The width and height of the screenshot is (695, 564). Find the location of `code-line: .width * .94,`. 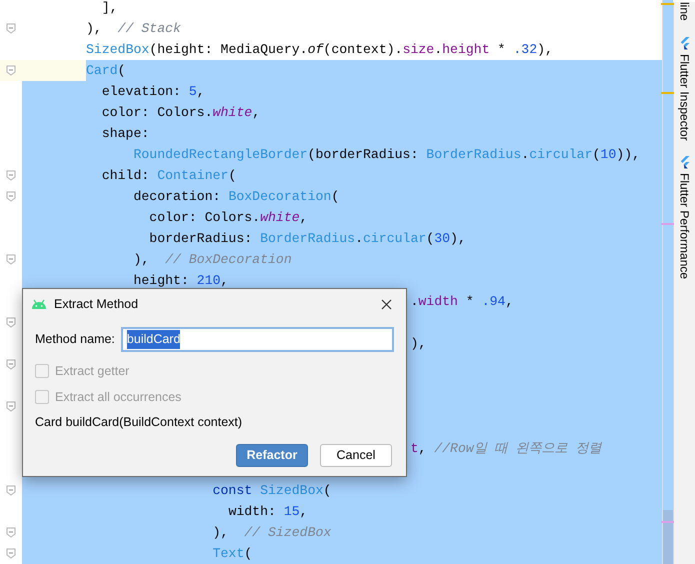

code-line: .width * .94, is located at coordinates (462, 302).